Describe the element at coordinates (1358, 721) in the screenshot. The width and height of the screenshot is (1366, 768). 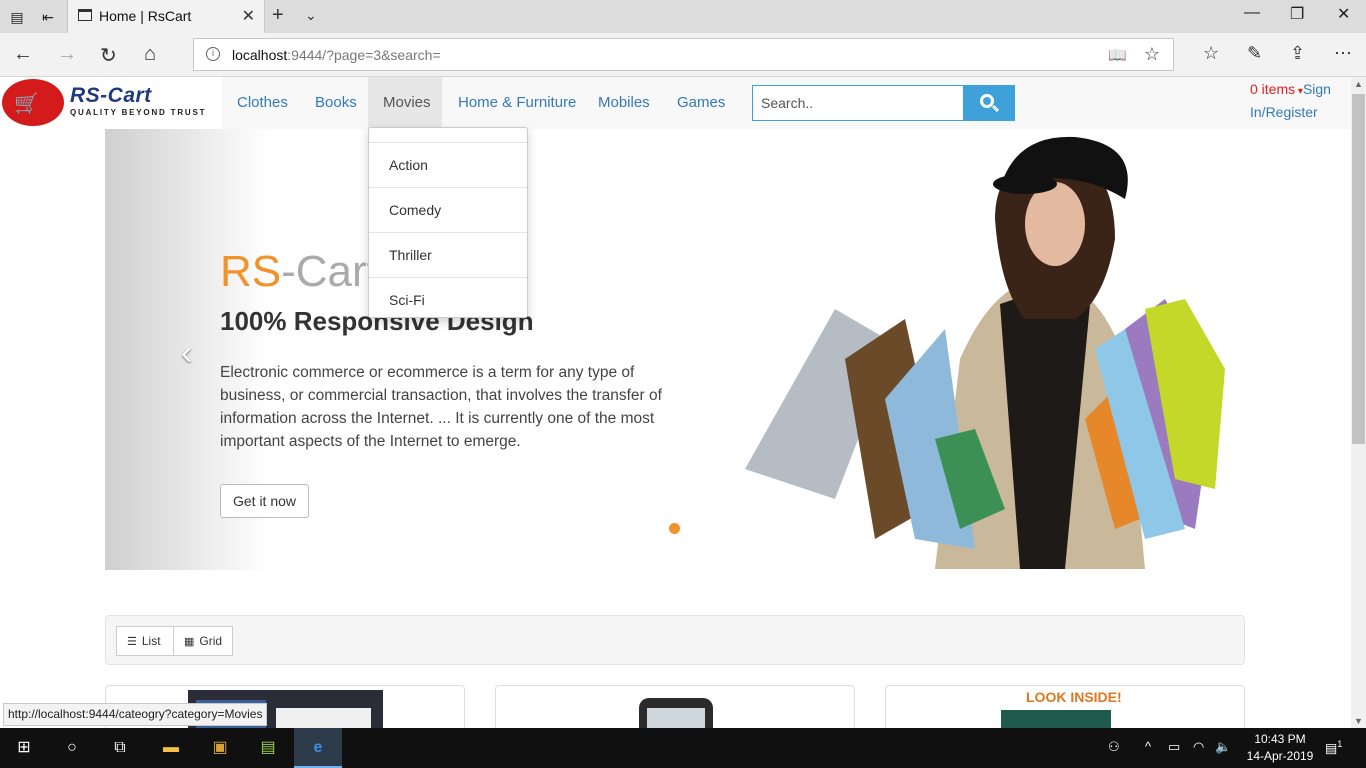
I see `scroll-down-icon: ▼` at that location.